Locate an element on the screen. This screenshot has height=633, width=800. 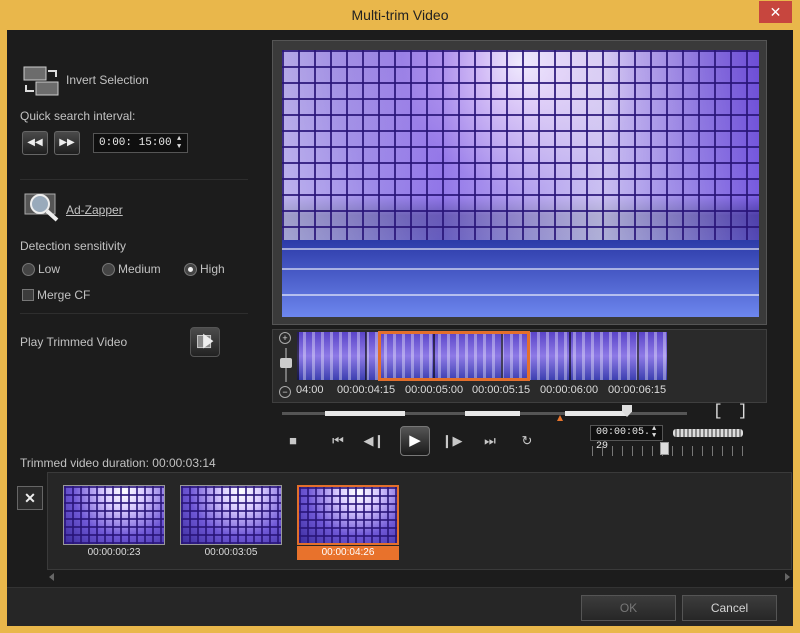
play-button: ▶ is located at coordinates (415, 441).